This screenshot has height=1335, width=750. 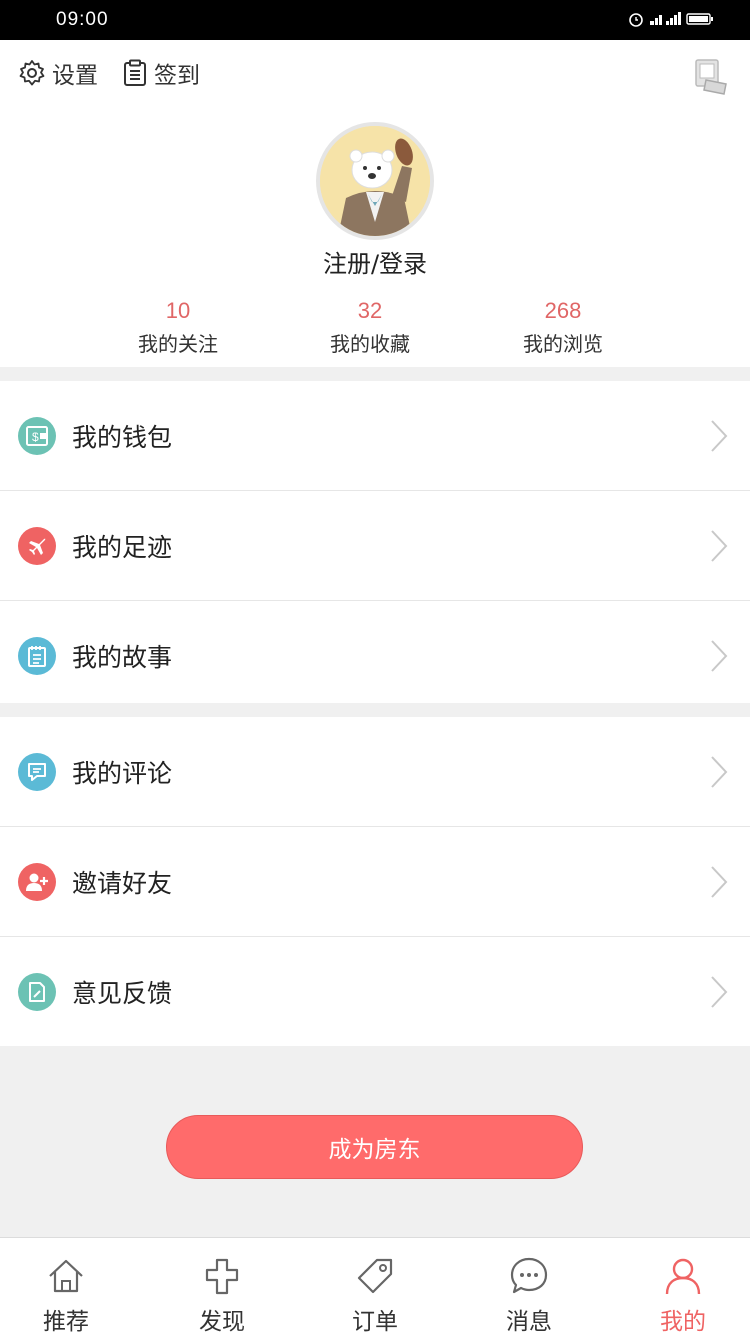 What do you see at coordinates (683, 1322) in the screenshot?
I see `tab-label: 我的` at bounding box center [683, 1322].